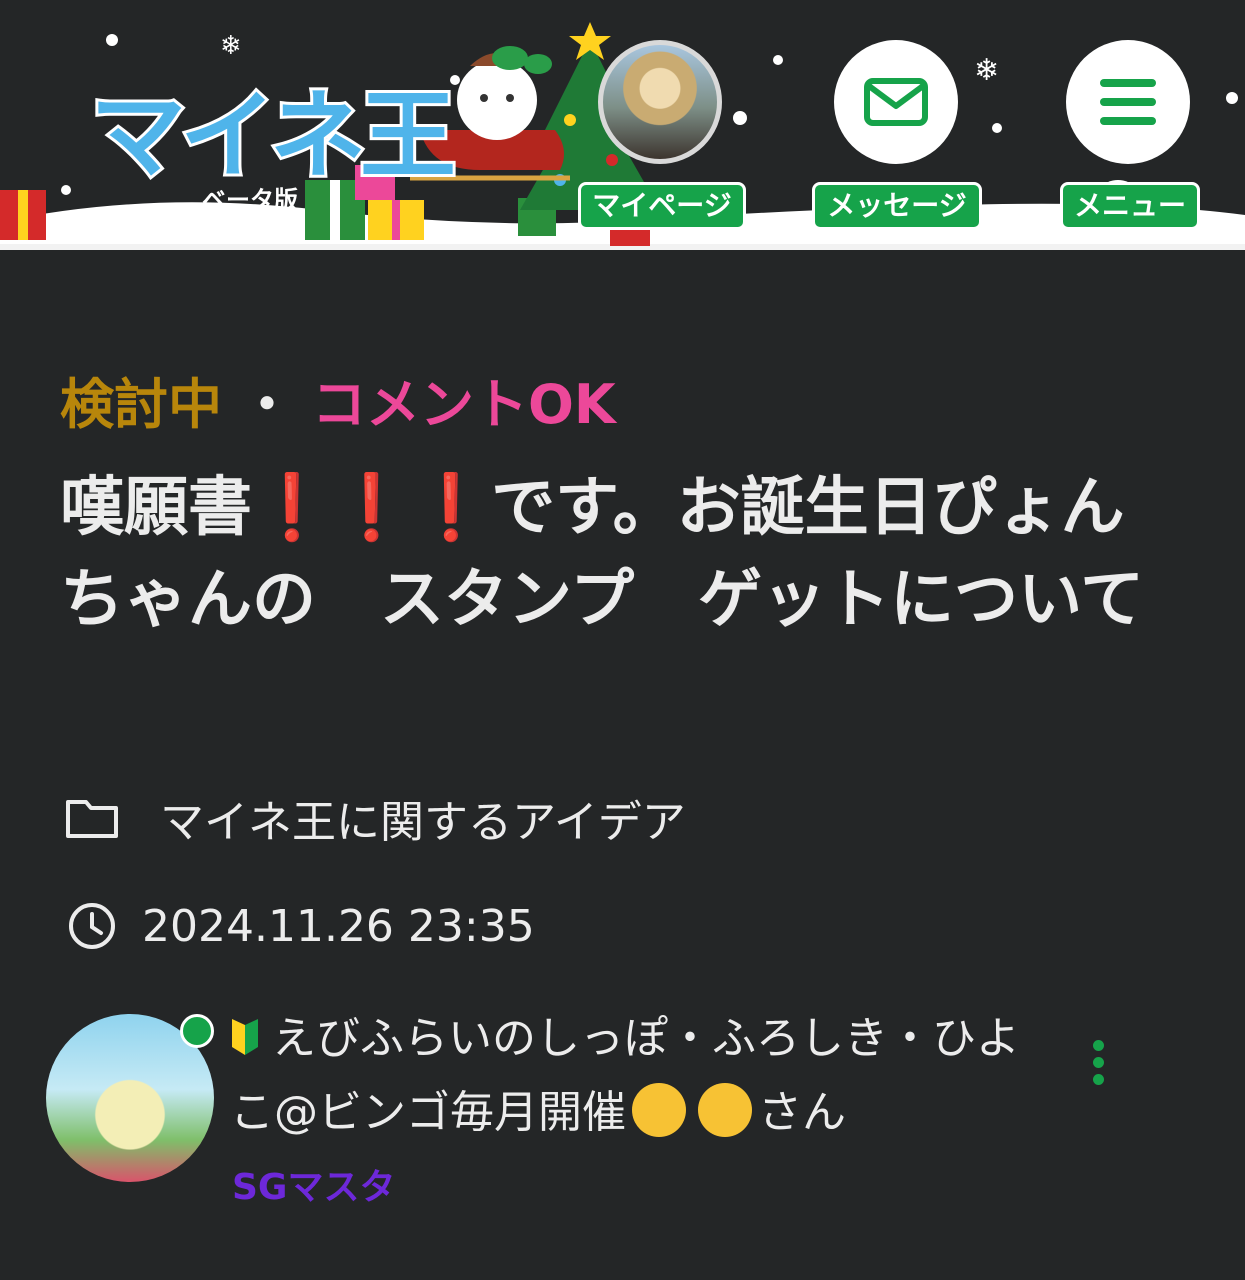 Image resolution: width=1245 pixels, height=1280 pixels. Describe the element at coordinates (156, 508) in the screenshot. I see `title-start: 嘆願書` at that location.